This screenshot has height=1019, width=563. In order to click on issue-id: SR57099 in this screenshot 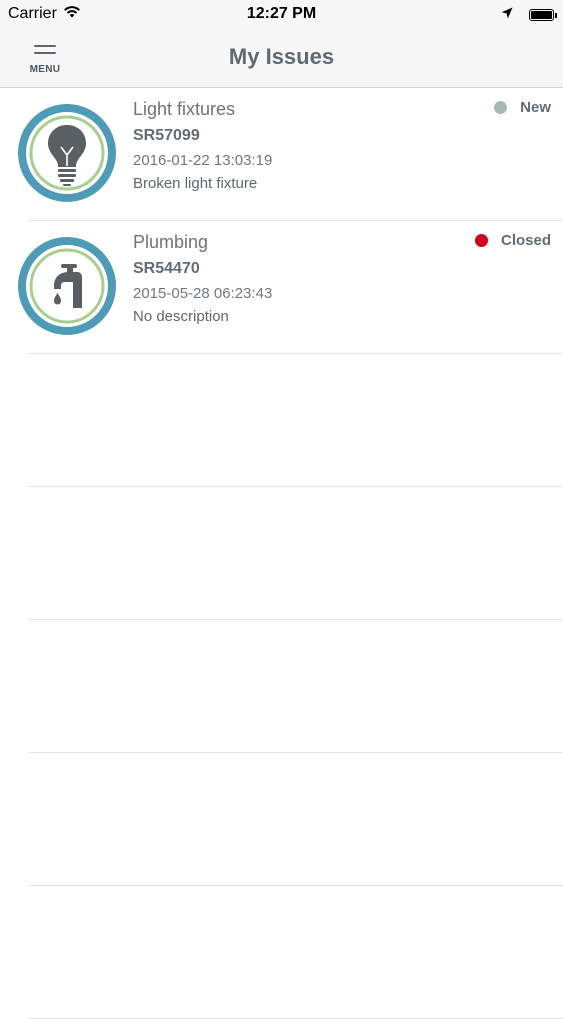, I will do `click(166, 135)`.